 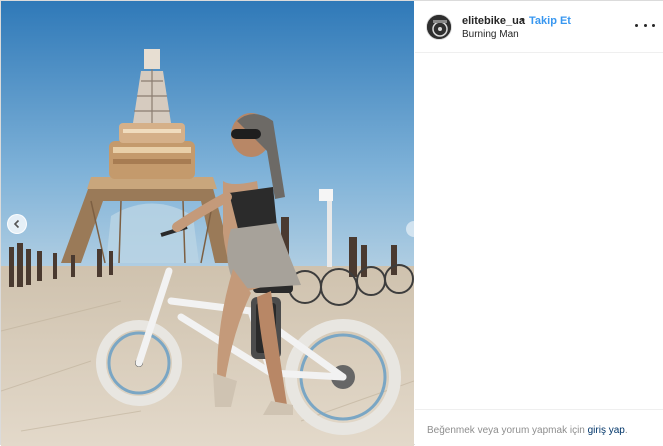 What do you see at coordinates (550, 21) in the screenshot?
I see `follow-button: Takip Et` at bounding box center [550, 21].